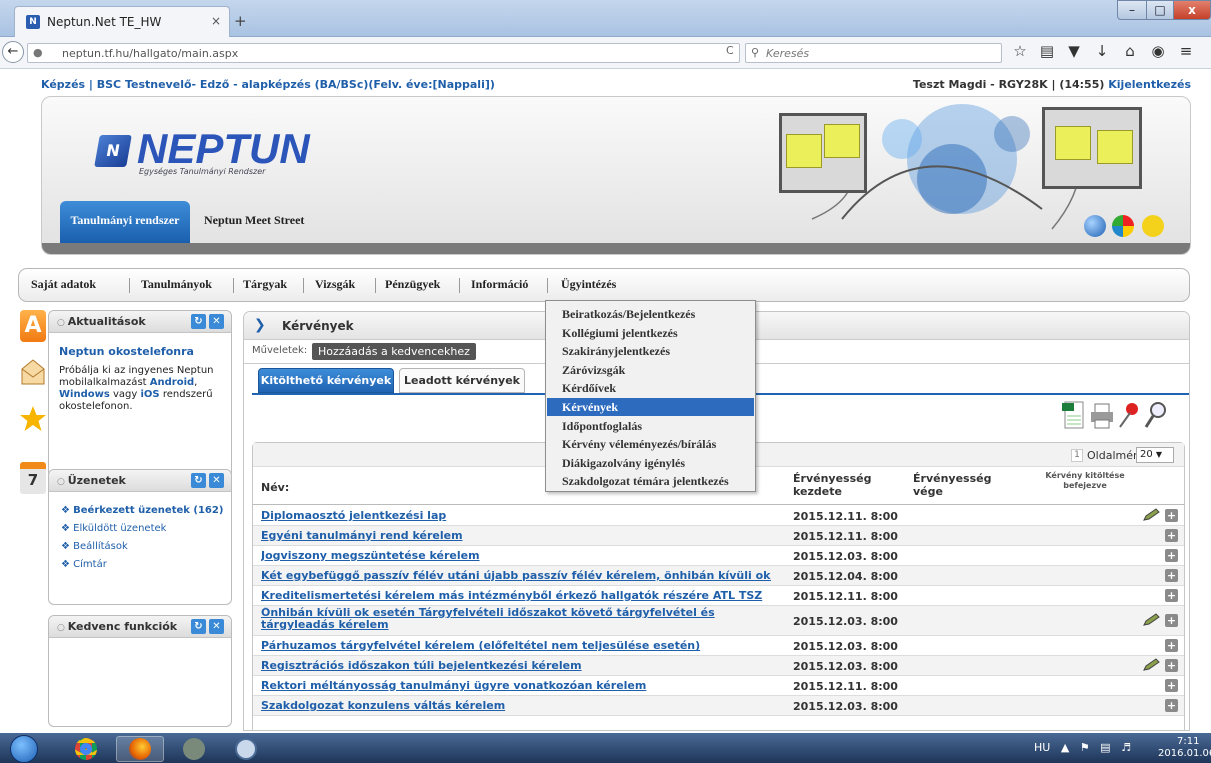 This screenshot has width=1211, height=763. I want to click on dropdown-item: Kérvény véleményezés/bírálás, so click(650, 444).